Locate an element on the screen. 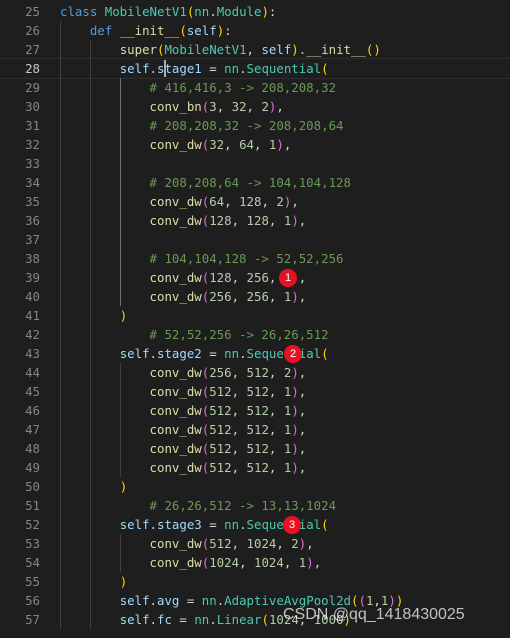  code-token: Module is located at coordinates (239, 11).